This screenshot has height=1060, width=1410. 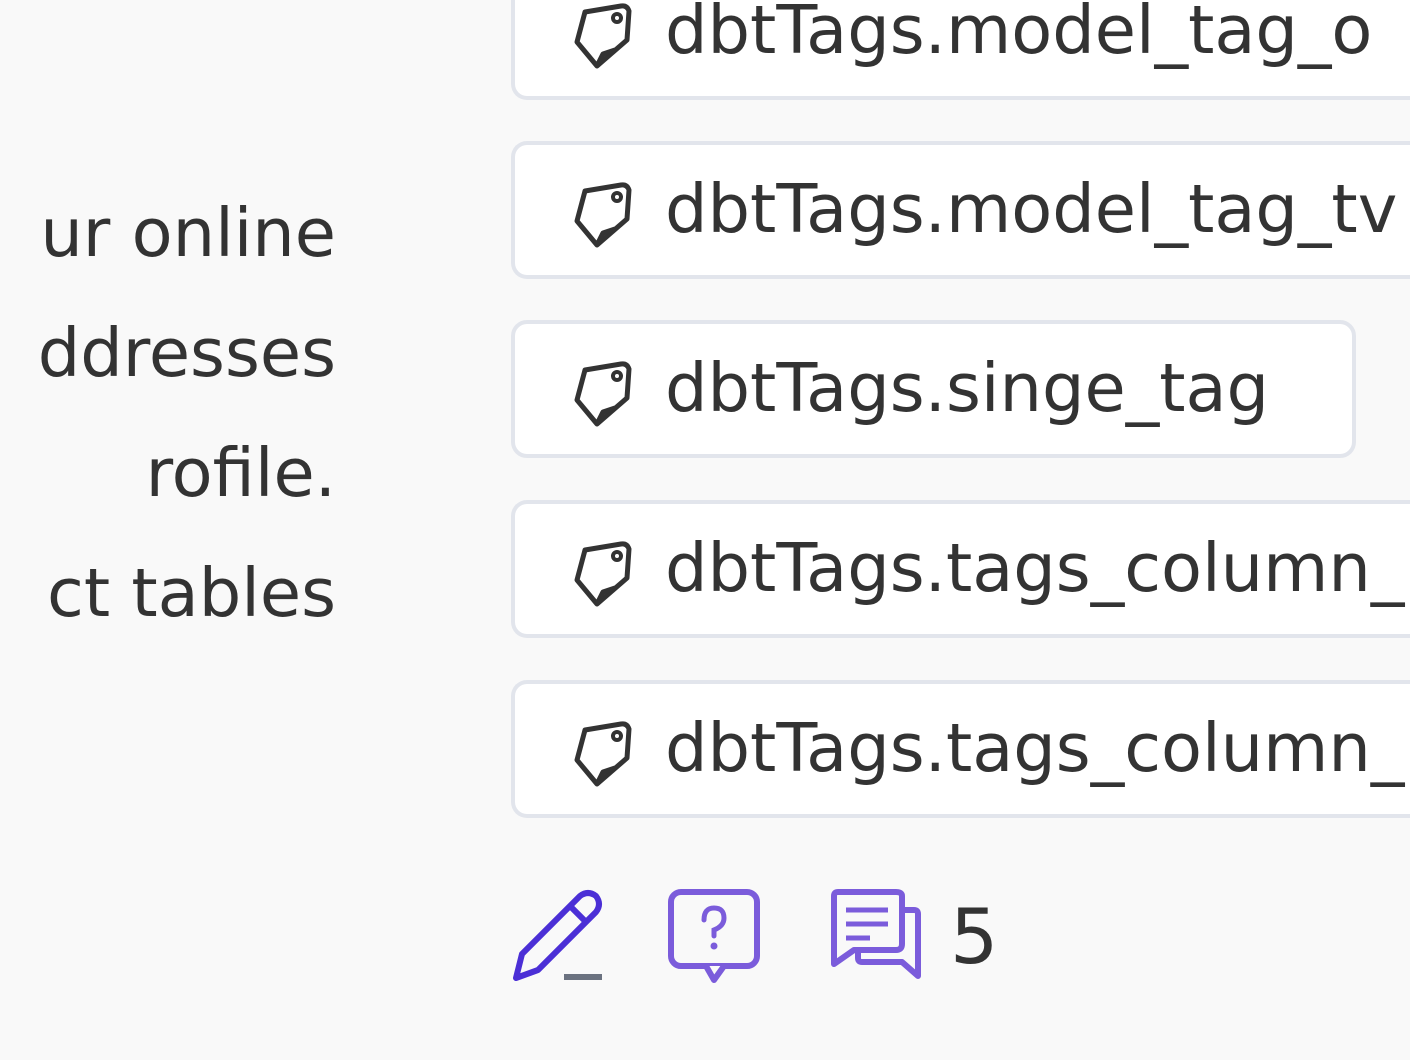 What do you see at coordinates (188, 233) in the screenshot?
I see `description-line: ur online` at bounding box center [188, 233].